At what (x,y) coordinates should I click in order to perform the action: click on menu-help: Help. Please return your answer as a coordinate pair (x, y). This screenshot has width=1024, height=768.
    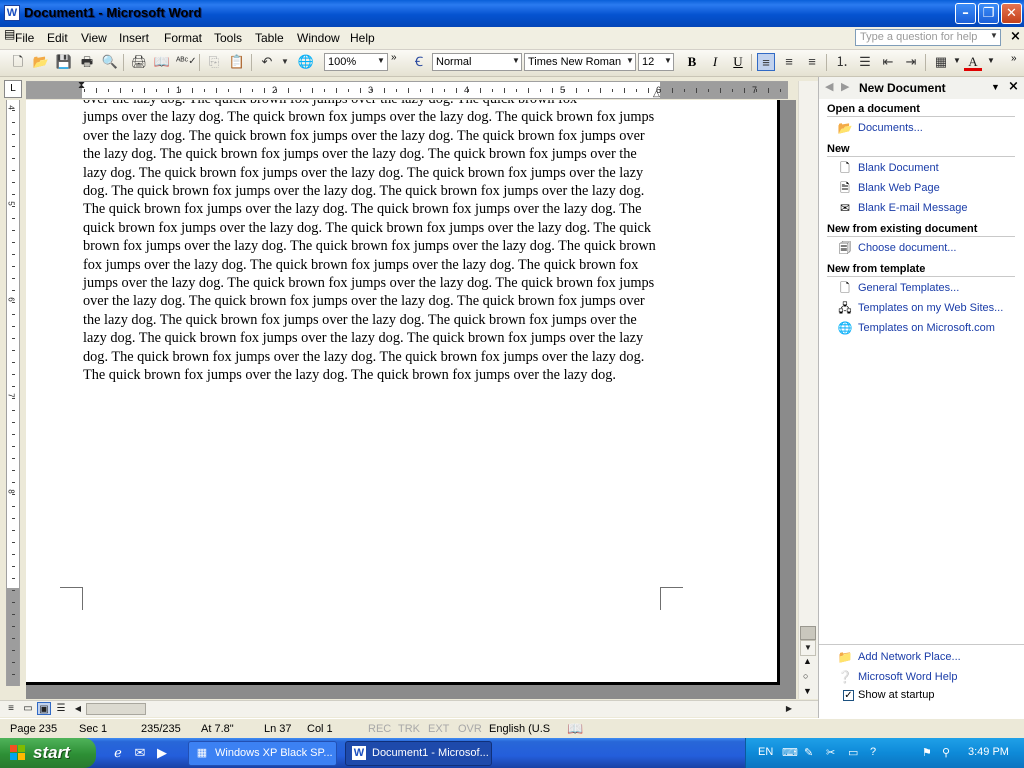
    Looking at the image, I should click on (362, 38).